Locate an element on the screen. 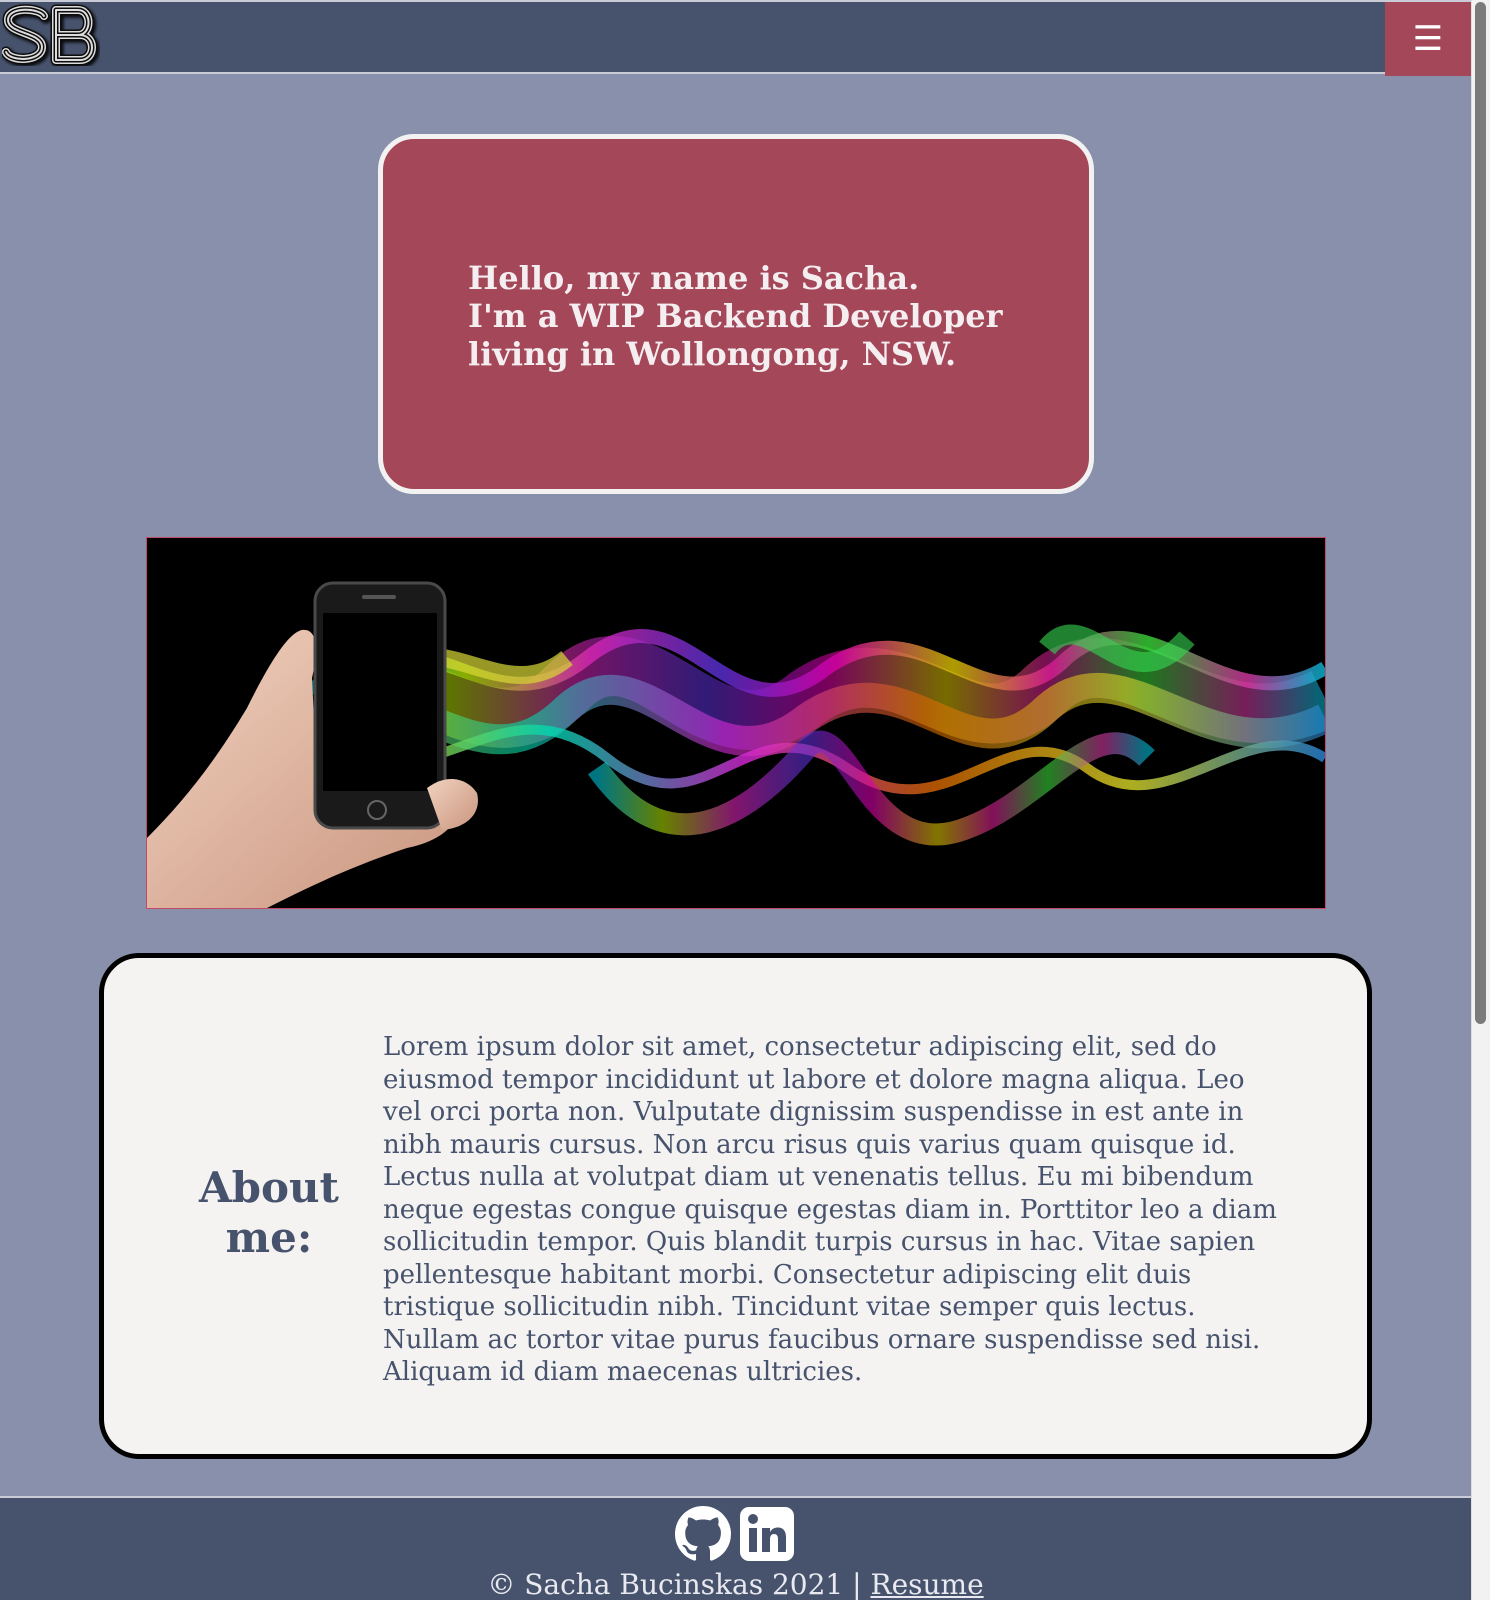 This screenshot has width=1490, height=1600. about-heading: About me: is located at coordinates (269, 1213).